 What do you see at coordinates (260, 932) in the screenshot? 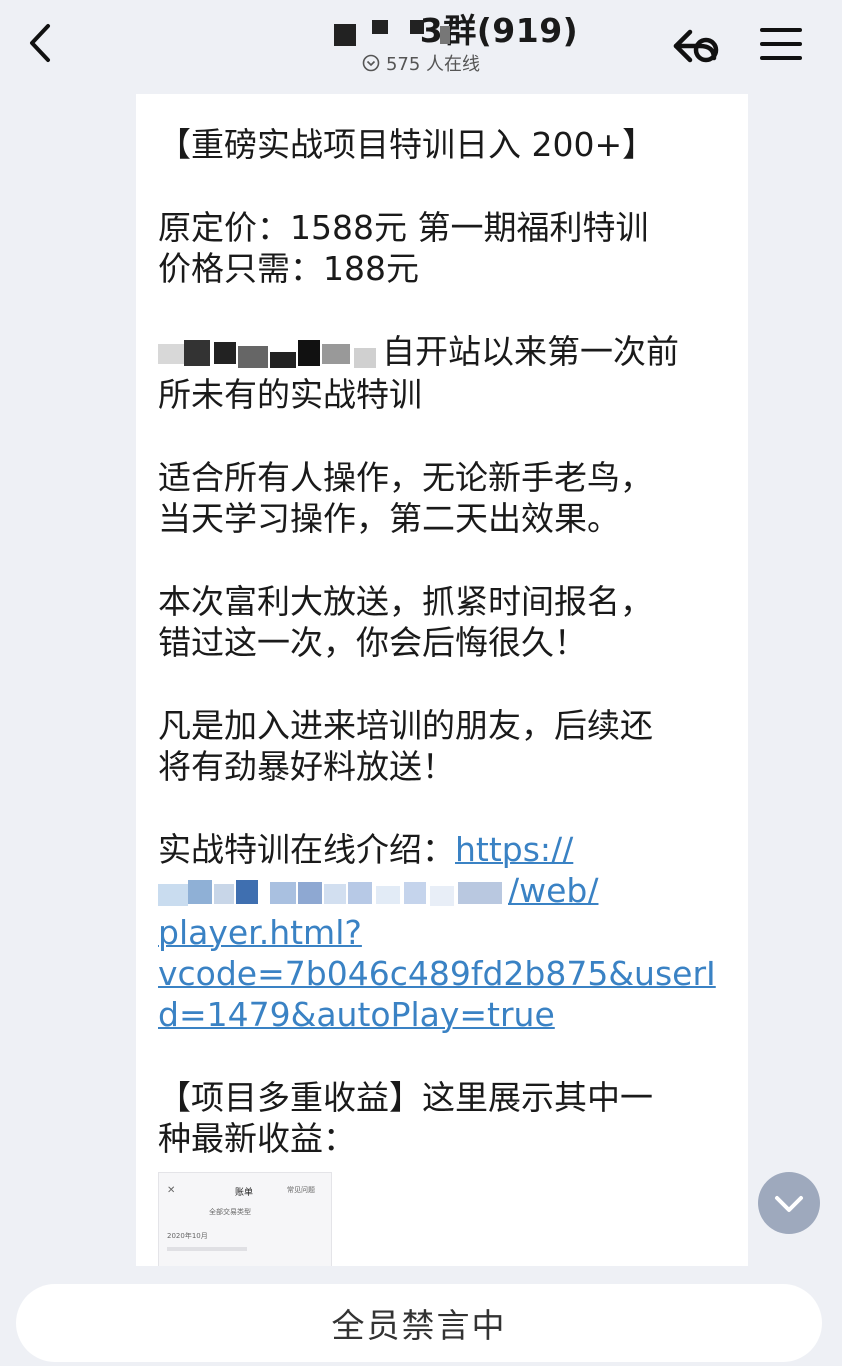
I see `intro-link-part3: player.html?` at bounding box center [260, 932].